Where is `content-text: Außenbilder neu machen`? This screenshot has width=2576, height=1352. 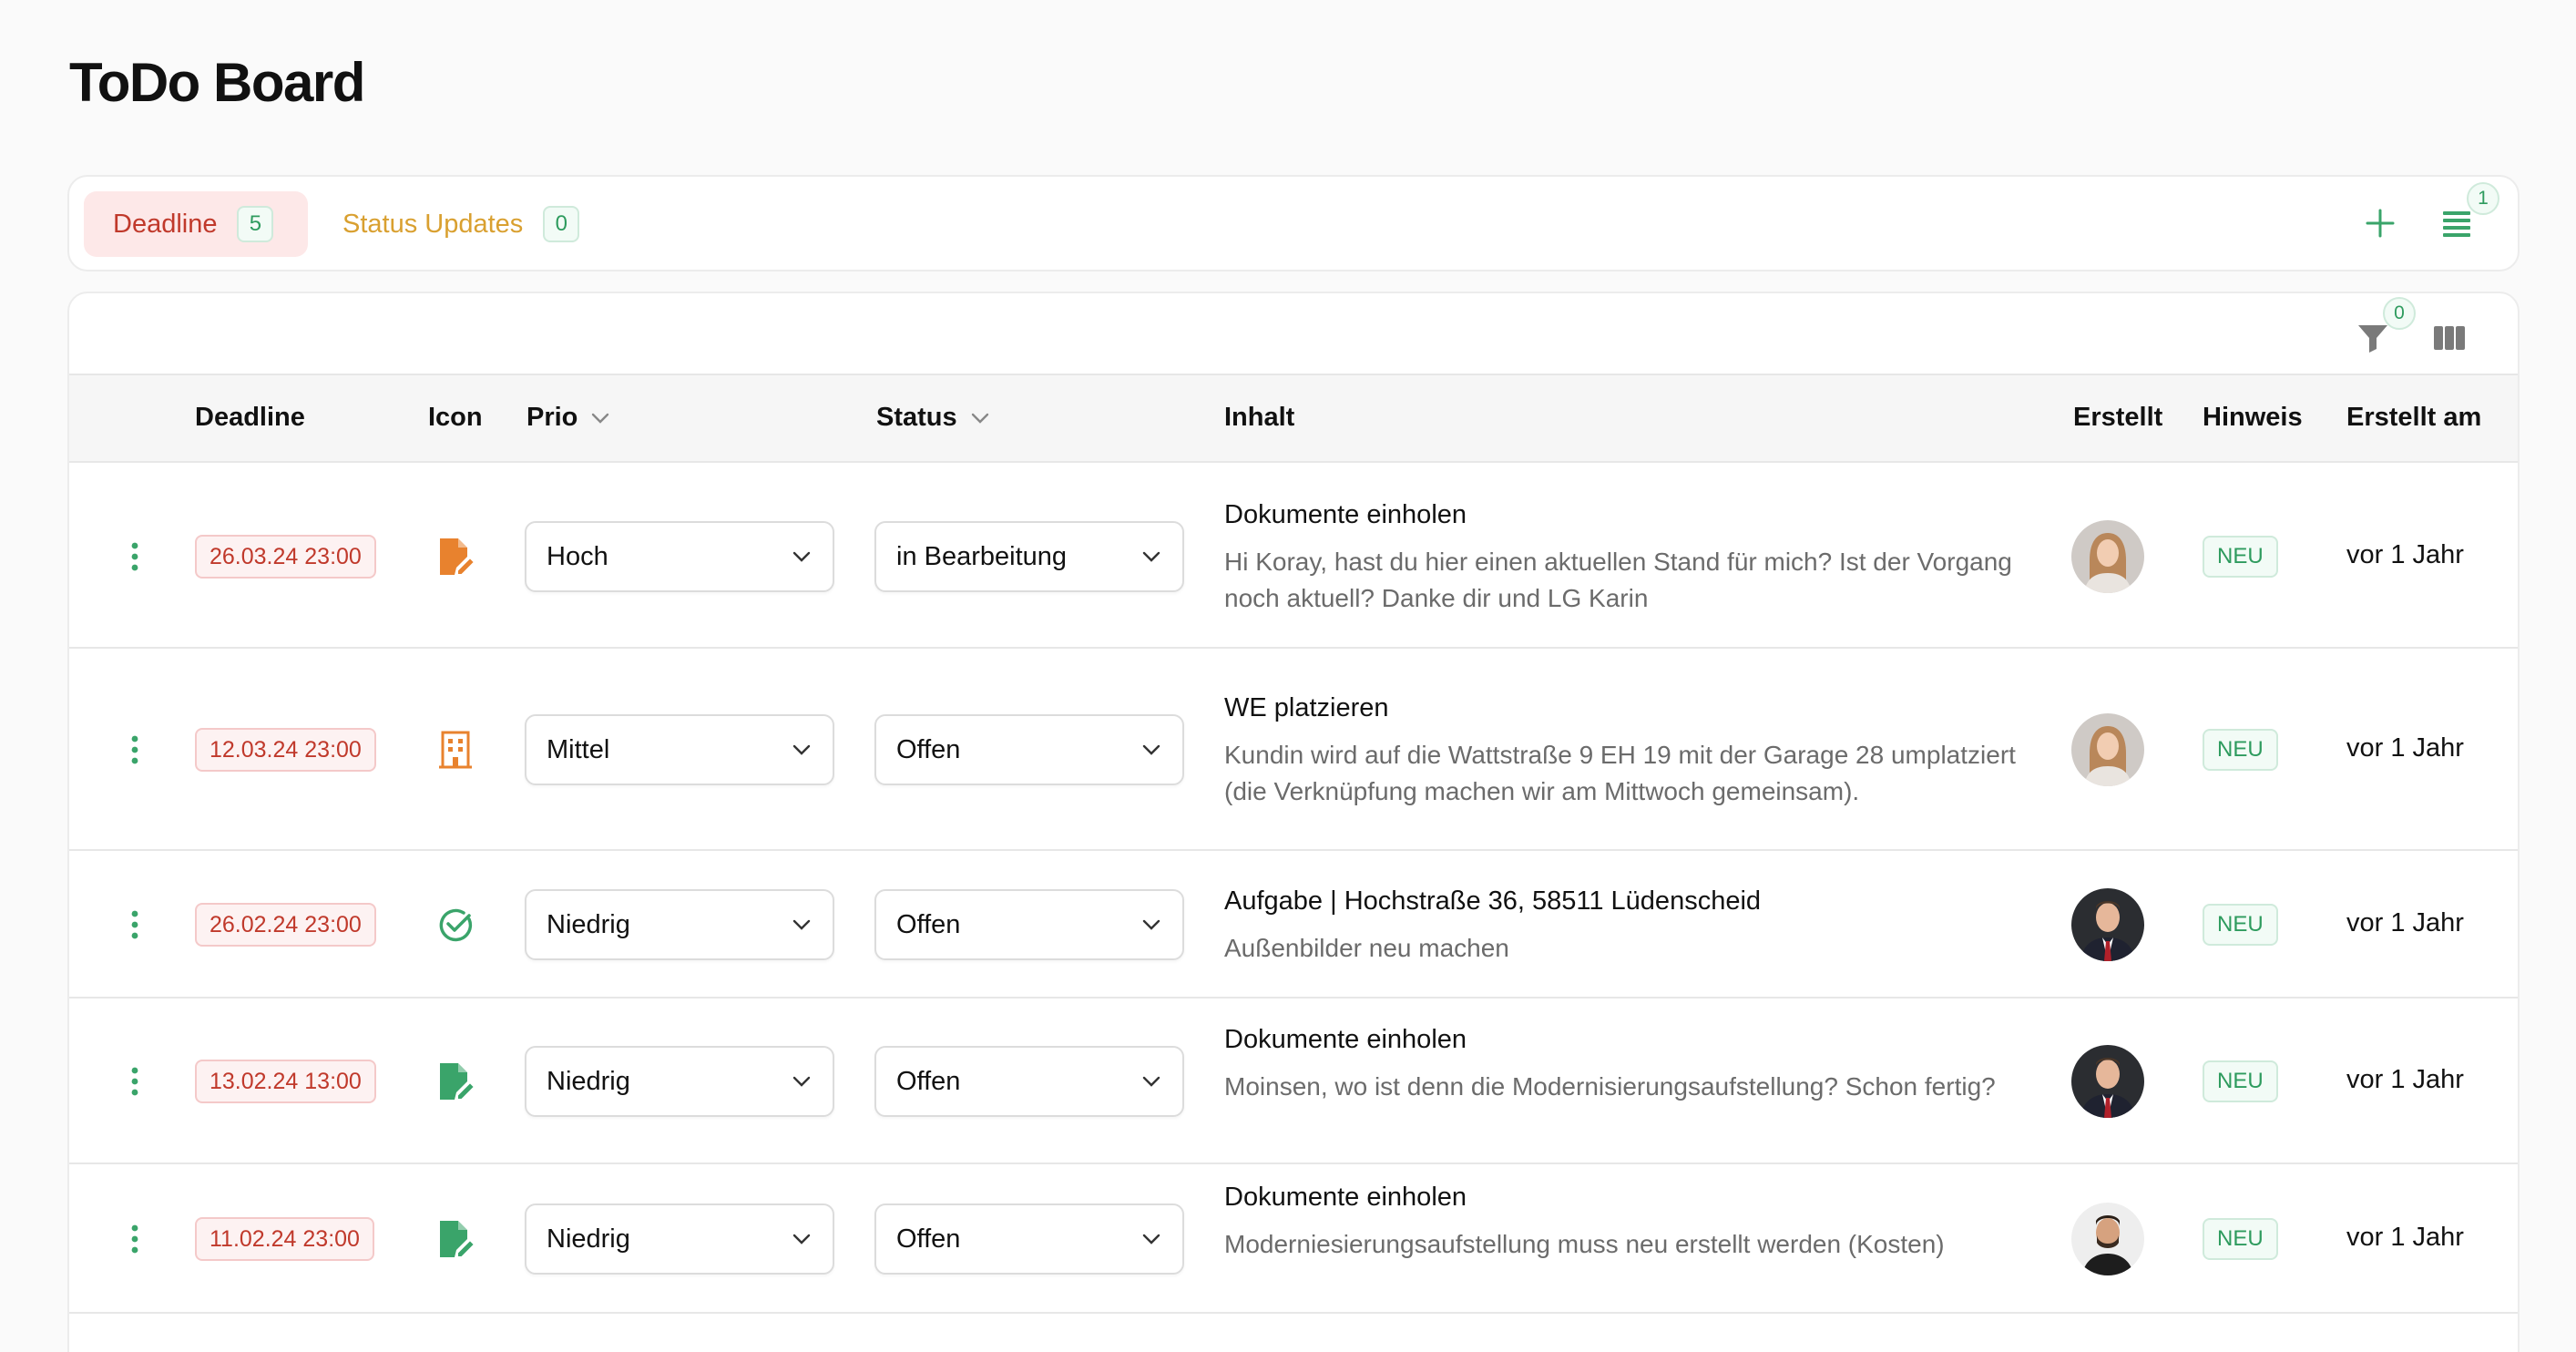
content-text: Außenbilder neu machen is located at coordinates (1366, 948).